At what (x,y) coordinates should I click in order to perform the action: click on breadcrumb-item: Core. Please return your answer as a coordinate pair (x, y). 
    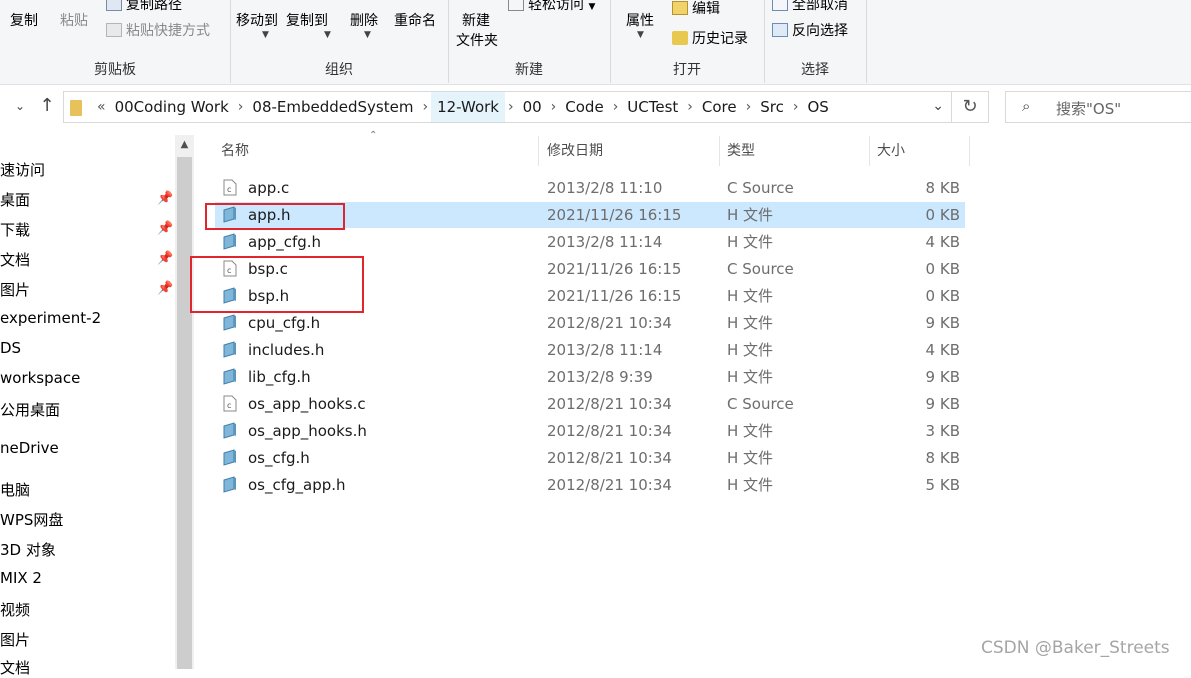
    Looking at the image, I should click on (719, 107).